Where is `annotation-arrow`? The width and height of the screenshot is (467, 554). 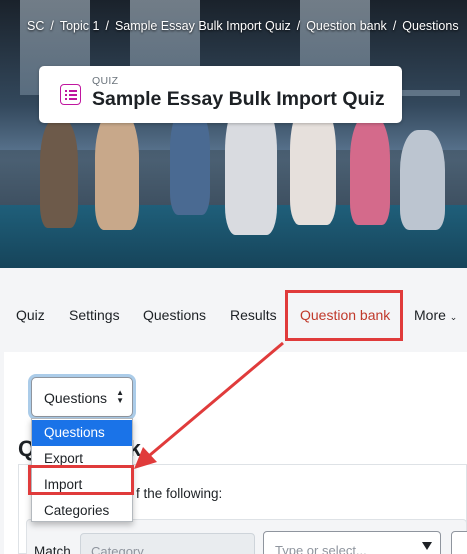
annotation-arrow is located at coordinates (209, 405).